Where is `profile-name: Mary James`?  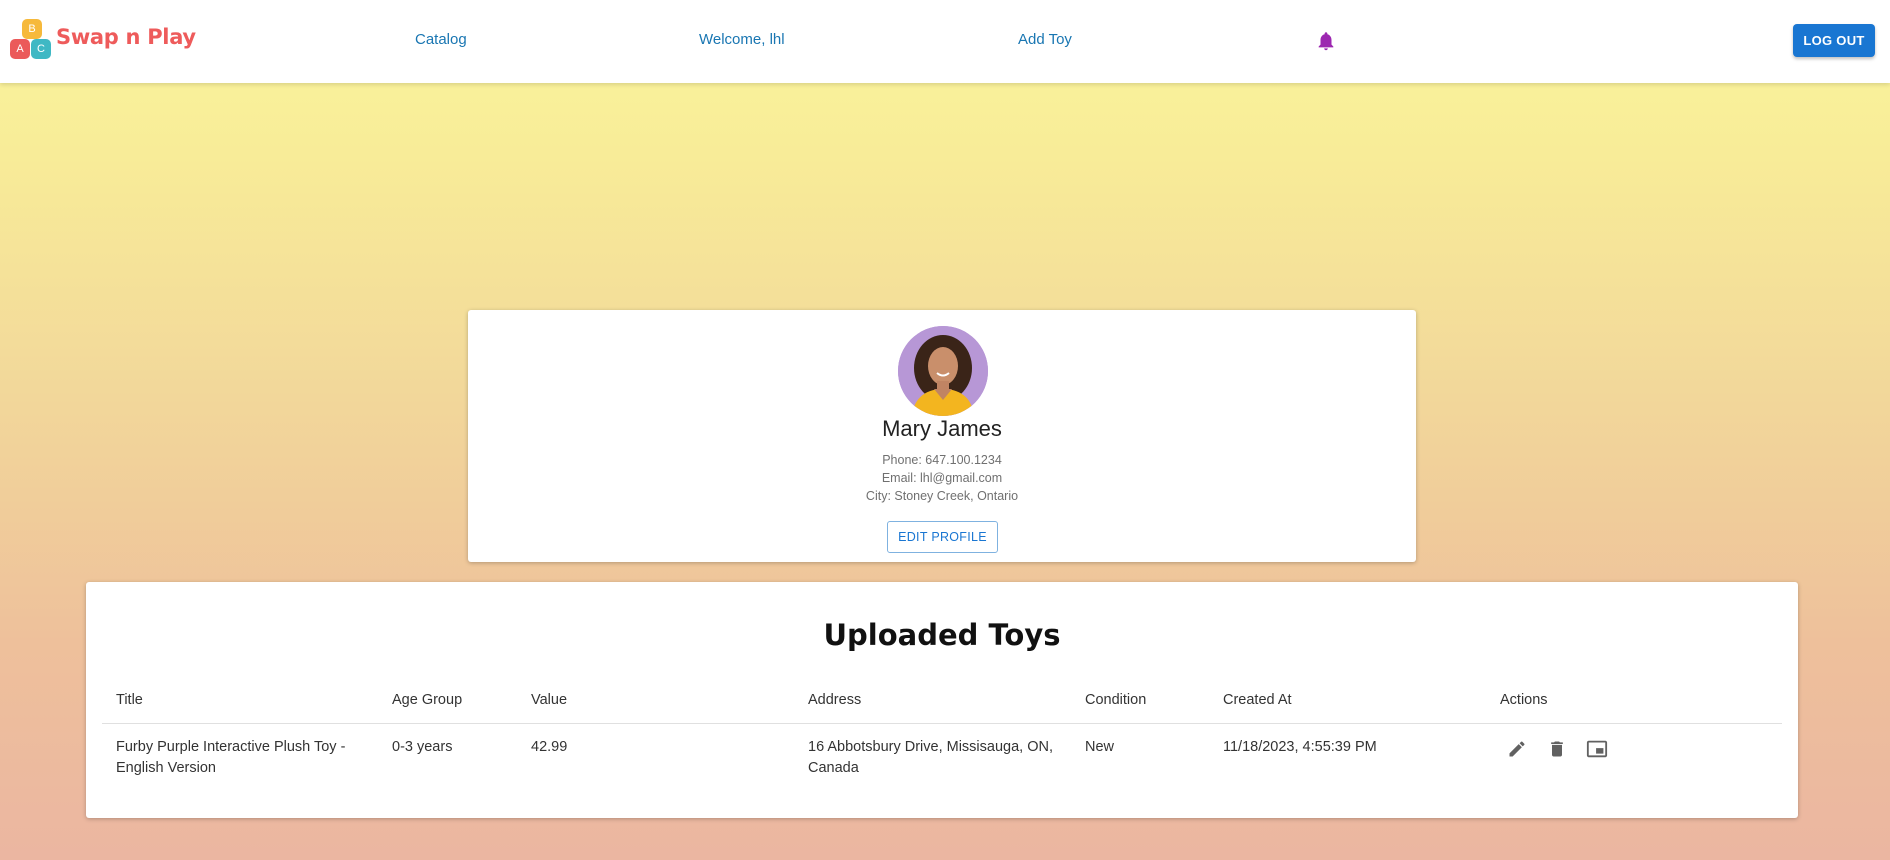 profile-name: Mary James is located at coordinates (942, 428).